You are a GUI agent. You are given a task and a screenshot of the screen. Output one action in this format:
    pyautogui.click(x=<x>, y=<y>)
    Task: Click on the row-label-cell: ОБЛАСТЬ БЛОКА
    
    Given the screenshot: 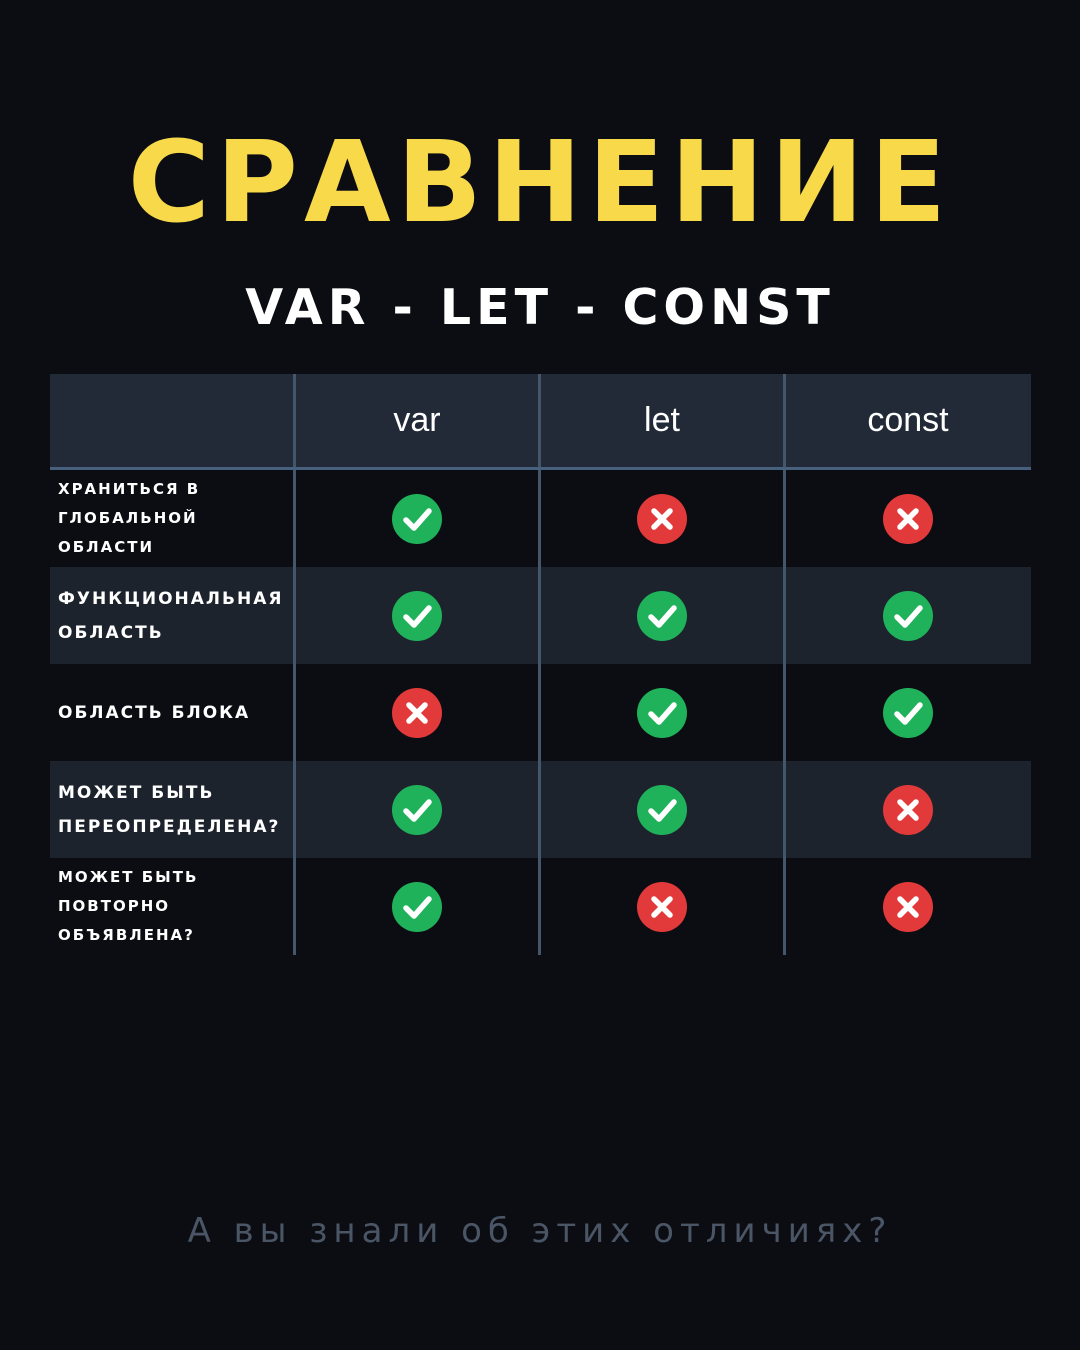 What is the action you would take?
    pyautogui.click(x=173, y=712)
    